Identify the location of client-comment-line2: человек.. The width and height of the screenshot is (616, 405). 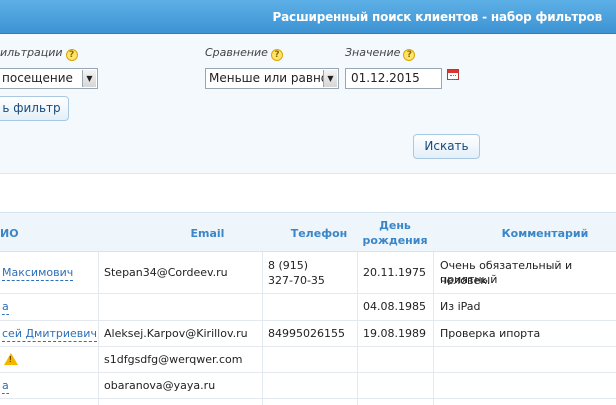
(465, 280).